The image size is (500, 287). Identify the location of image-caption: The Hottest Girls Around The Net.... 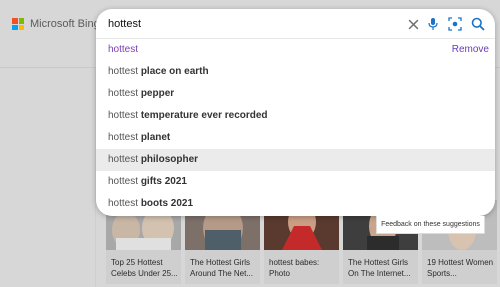
(221, 268).